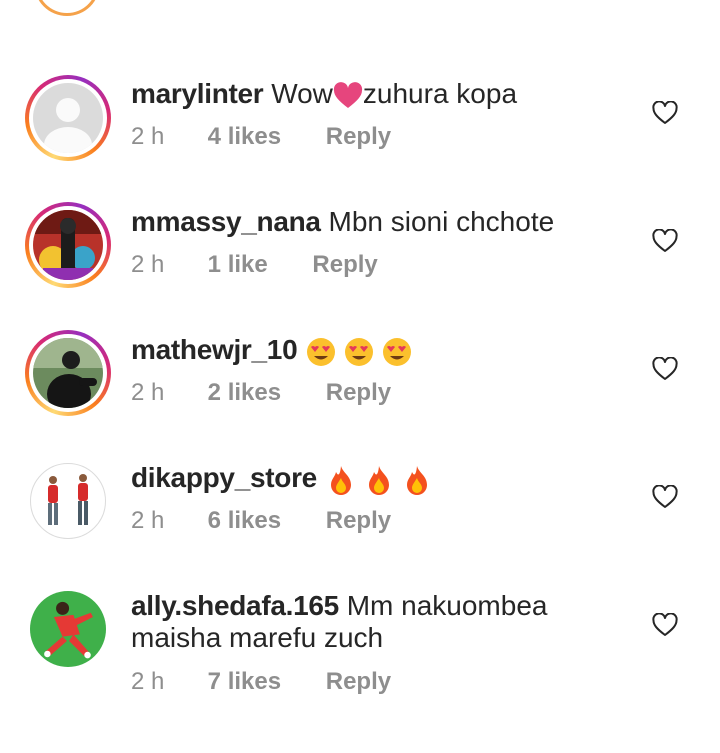 The height and width of the screenshot is (753, 720). I want to click on heart-emoji, so click(348, 95).